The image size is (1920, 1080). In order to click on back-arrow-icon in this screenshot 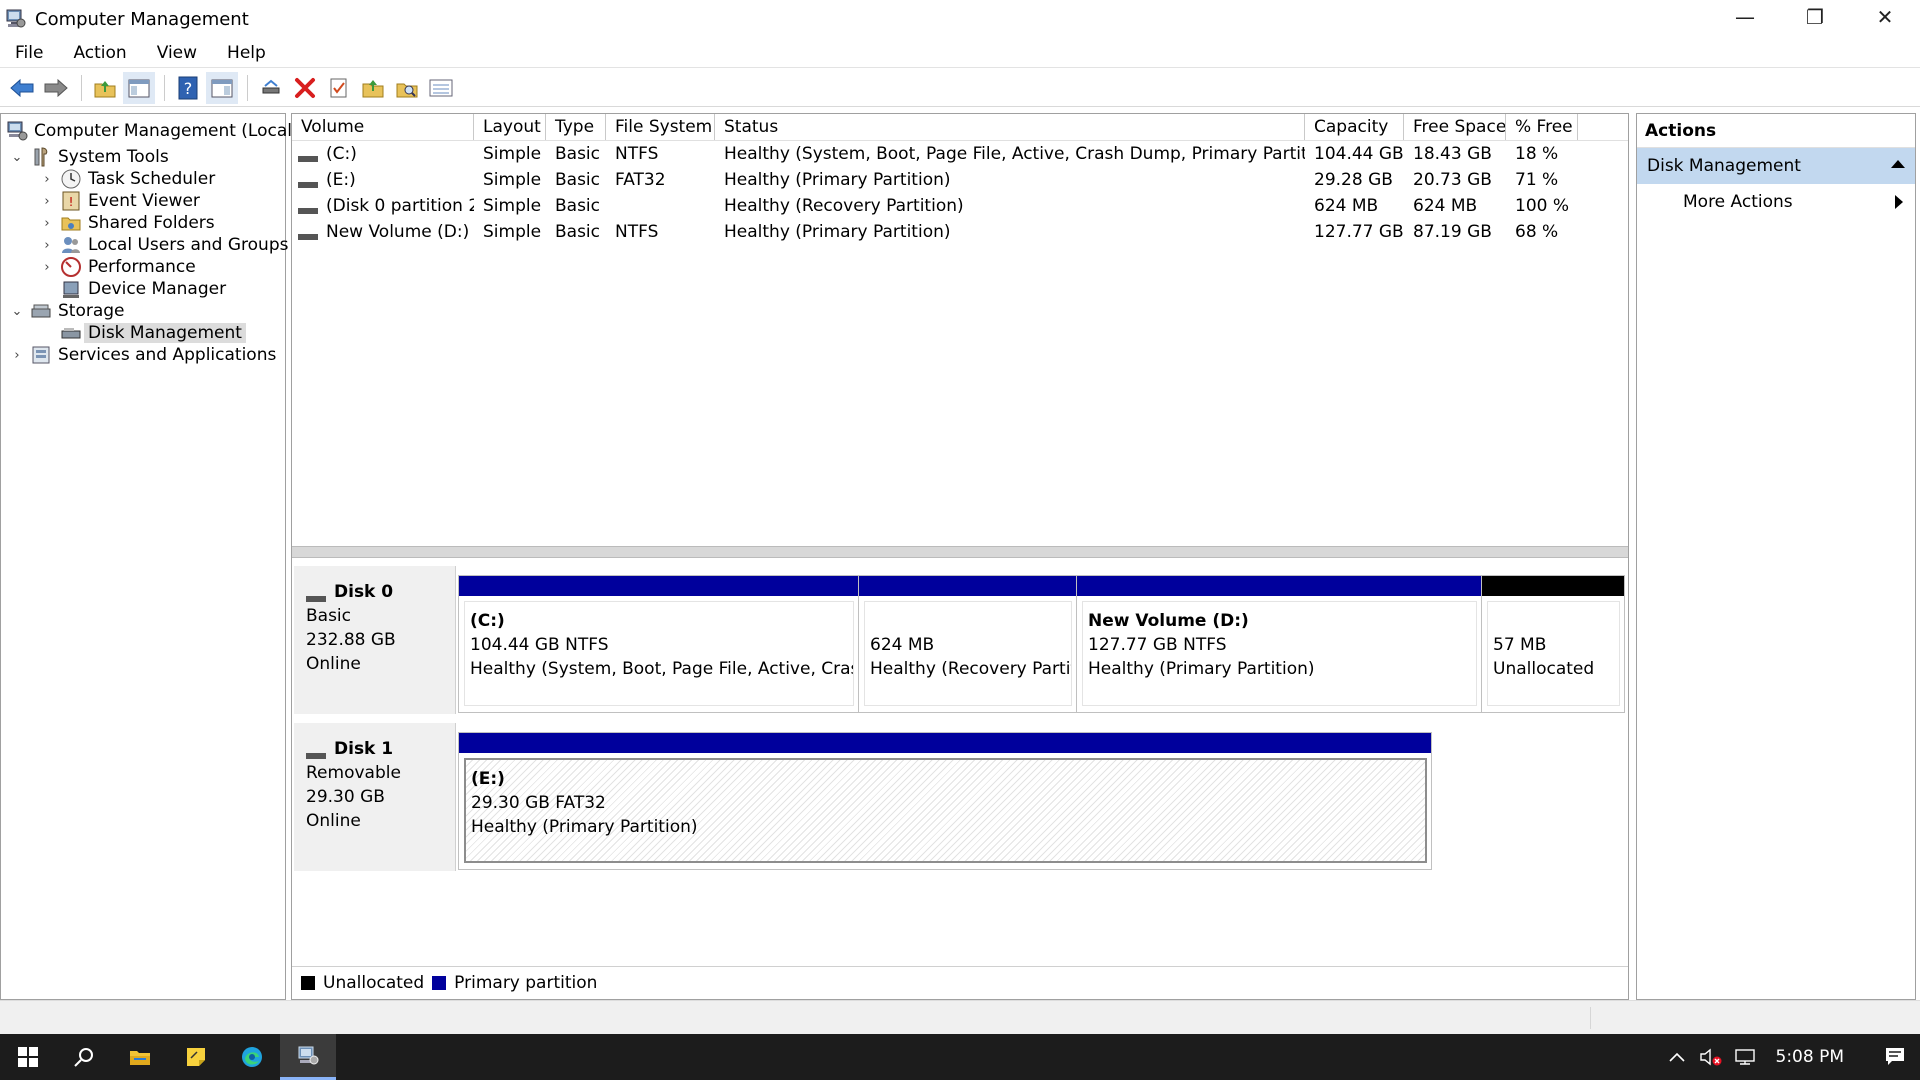, I will do `click(22, 87)`.